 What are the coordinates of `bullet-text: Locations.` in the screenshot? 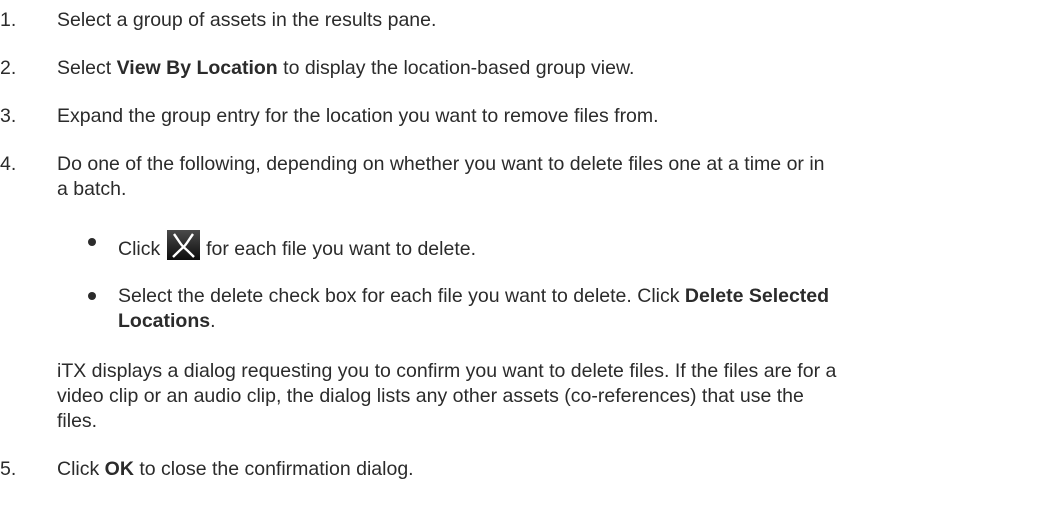 It's located at (167, 321).